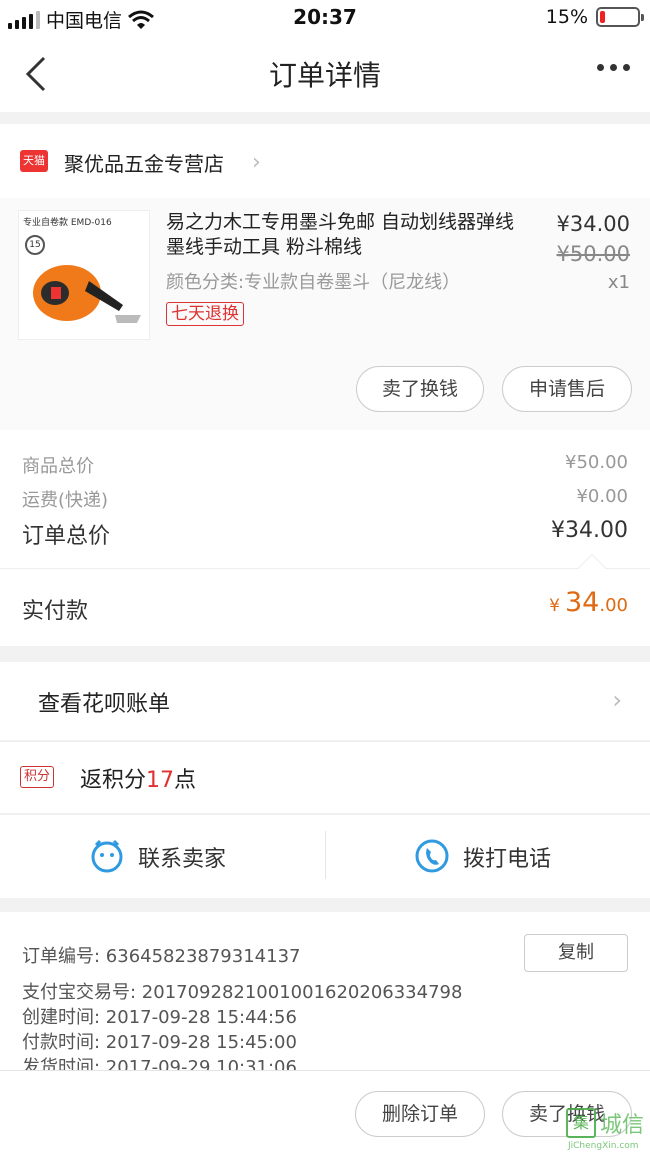 This screenshot has height=1156, width=650. What do you see at coordinates (55, 611) in the screenshot?
I see `paid-label: 实付款` at bounding box center [55, 611].